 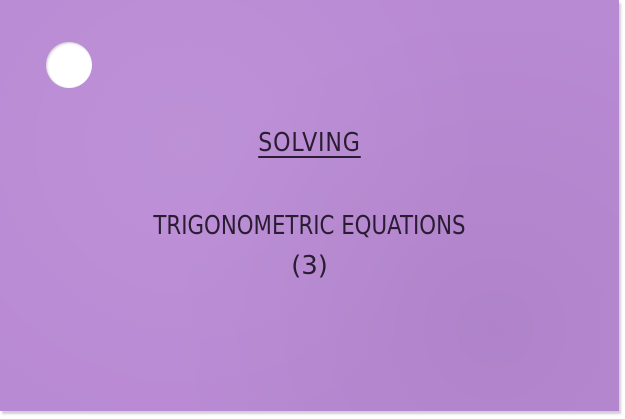 What do you see at coordinates (309, 266) in the screenshot?
I see `card-subtitle: (3)` at bounding box center [309, 266].